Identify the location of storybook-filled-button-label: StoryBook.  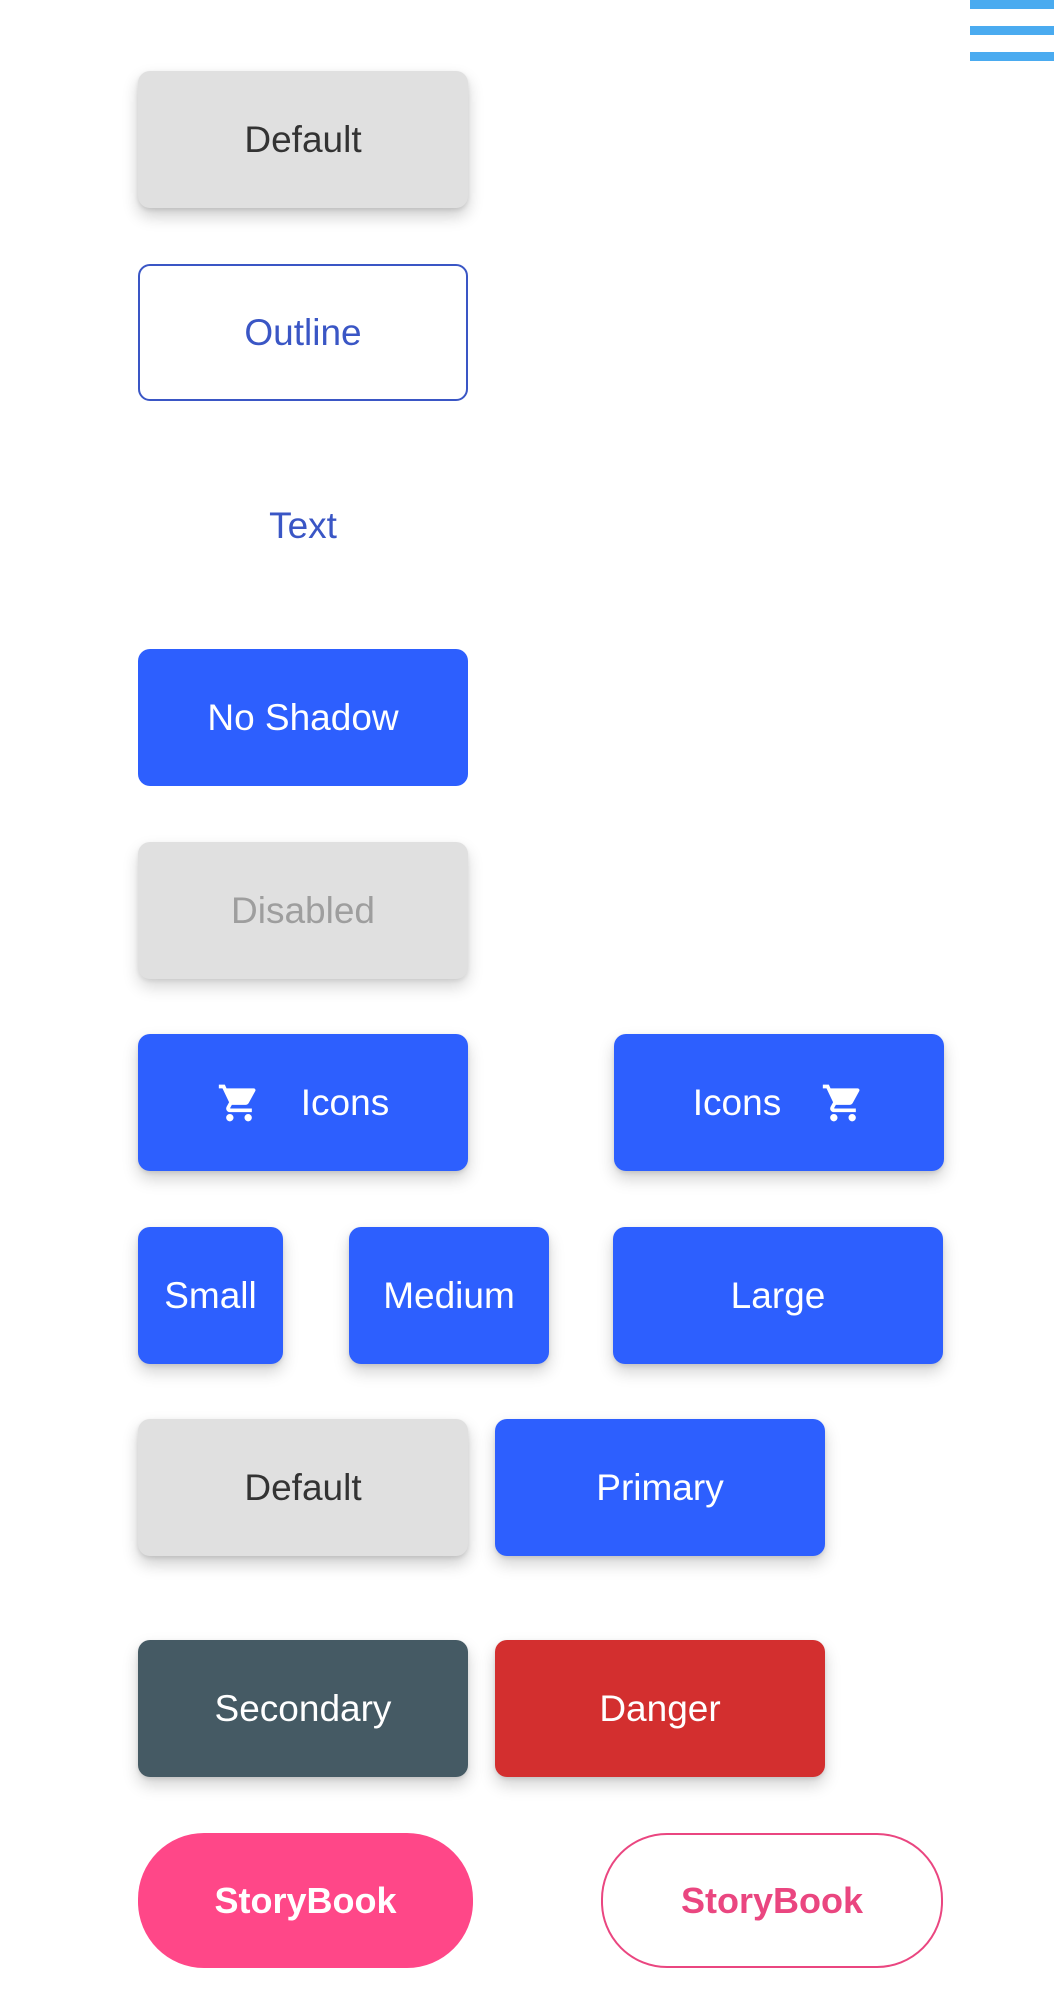
(305, 1900).